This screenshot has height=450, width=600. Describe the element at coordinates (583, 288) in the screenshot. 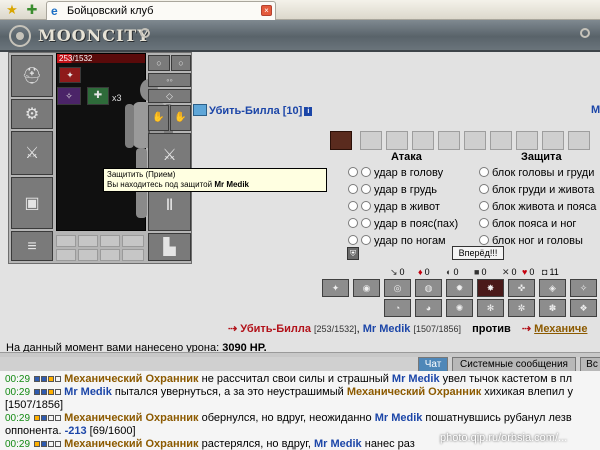

I see `trick-button: ✧` at that location.